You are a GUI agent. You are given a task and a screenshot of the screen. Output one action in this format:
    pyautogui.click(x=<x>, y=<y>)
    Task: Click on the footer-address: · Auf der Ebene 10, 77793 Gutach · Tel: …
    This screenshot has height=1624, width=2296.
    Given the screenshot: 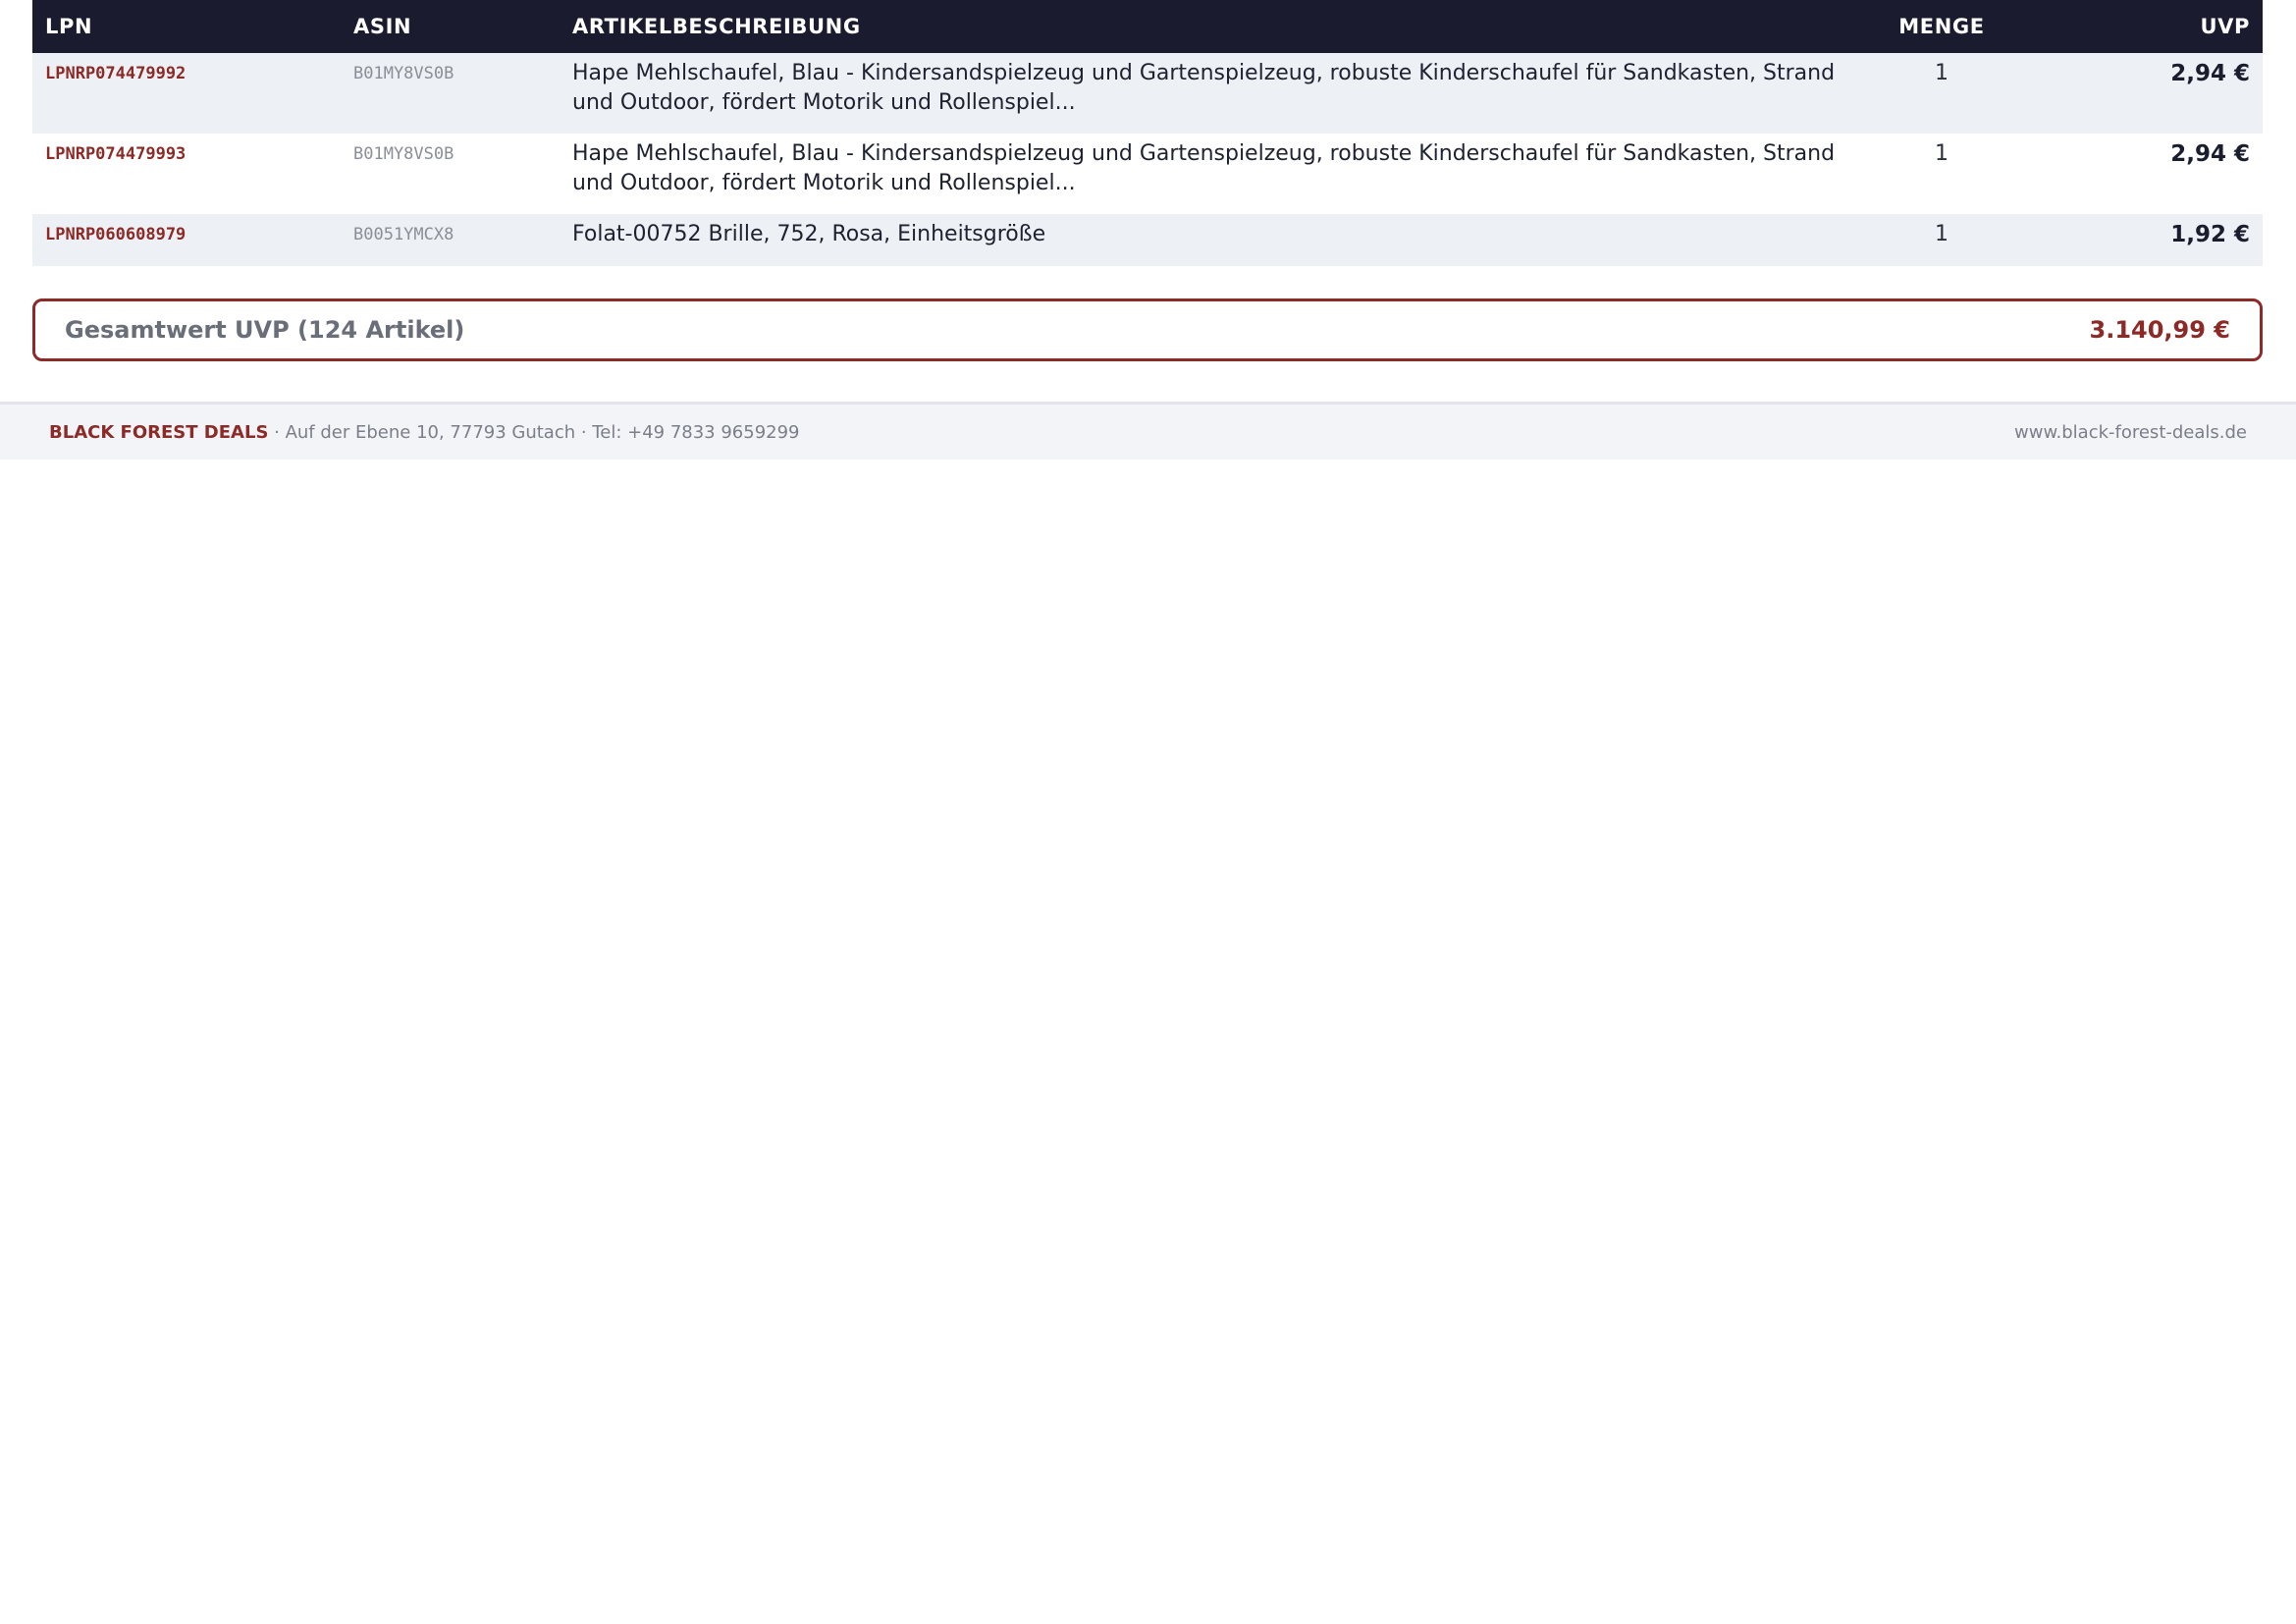 What is the action you would take?
    pyautogui.click(x=534, y=432)
    